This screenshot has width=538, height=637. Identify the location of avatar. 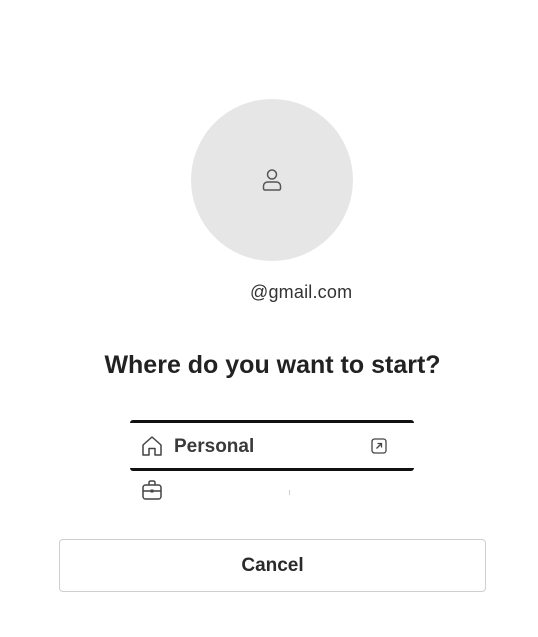
(272, 180).